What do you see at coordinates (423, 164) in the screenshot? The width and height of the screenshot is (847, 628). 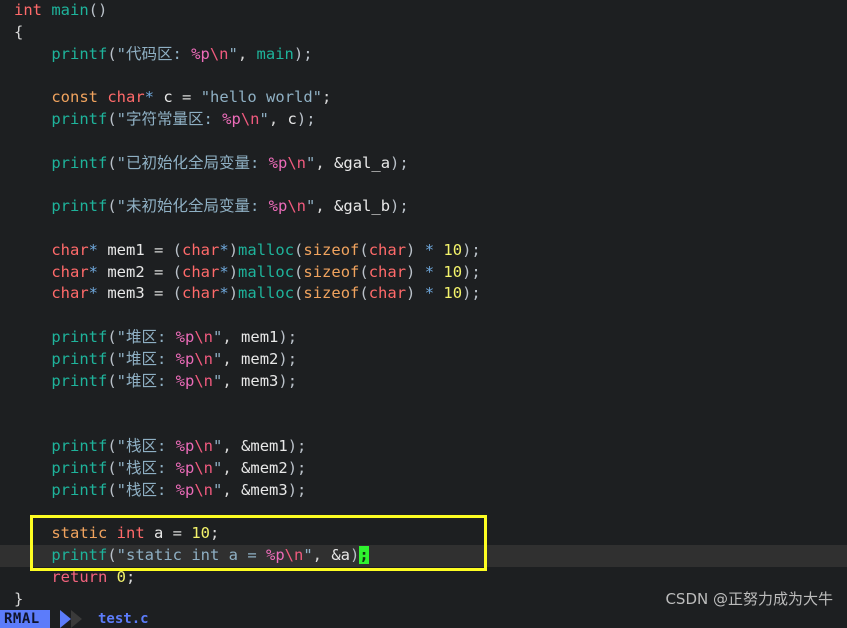 I see `code-line: printf("已初始化全局变量: %p\n", &gal_a);` at bounding box center [423, 164].